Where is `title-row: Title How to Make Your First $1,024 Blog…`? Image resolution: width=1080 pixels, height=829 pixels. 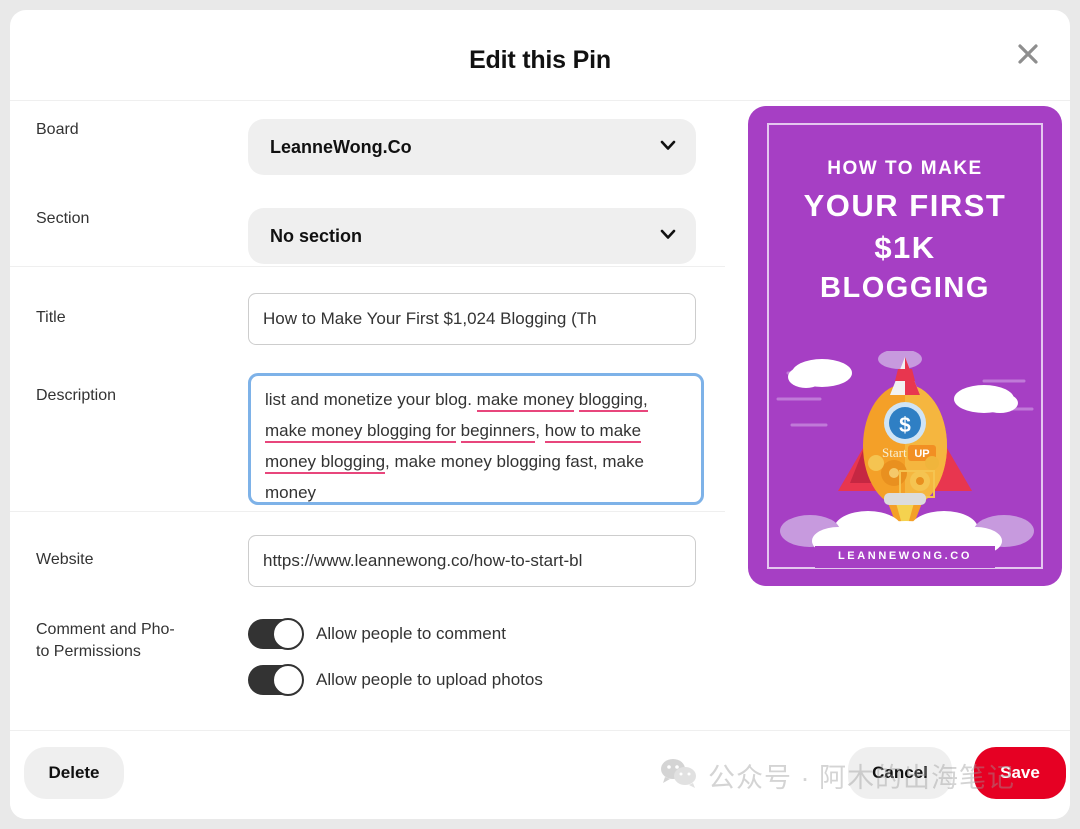
title-row: Title How to Make Your First $1,024 Blog… is located at coordinates (374, 319).